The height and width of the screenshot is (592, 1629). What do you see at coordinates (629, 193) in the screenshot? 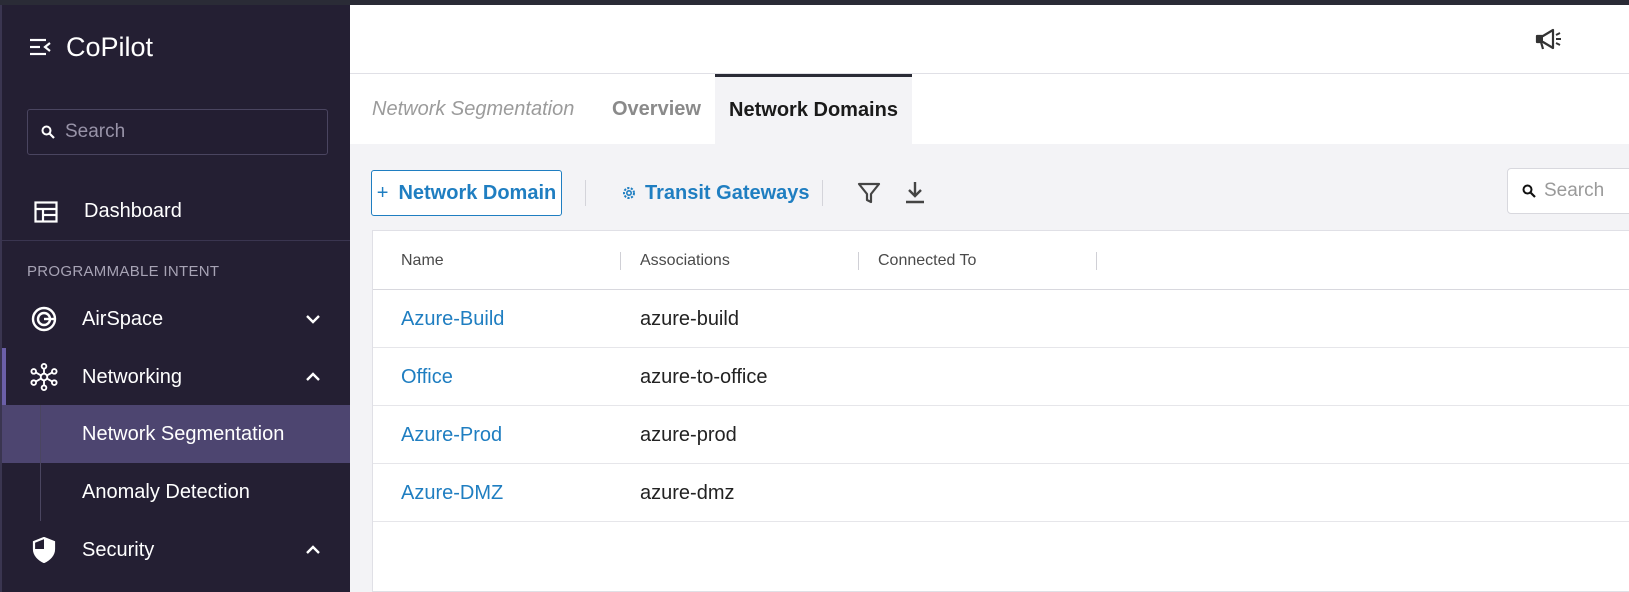
I see `gear-icon` at bounding box center [629, 193].